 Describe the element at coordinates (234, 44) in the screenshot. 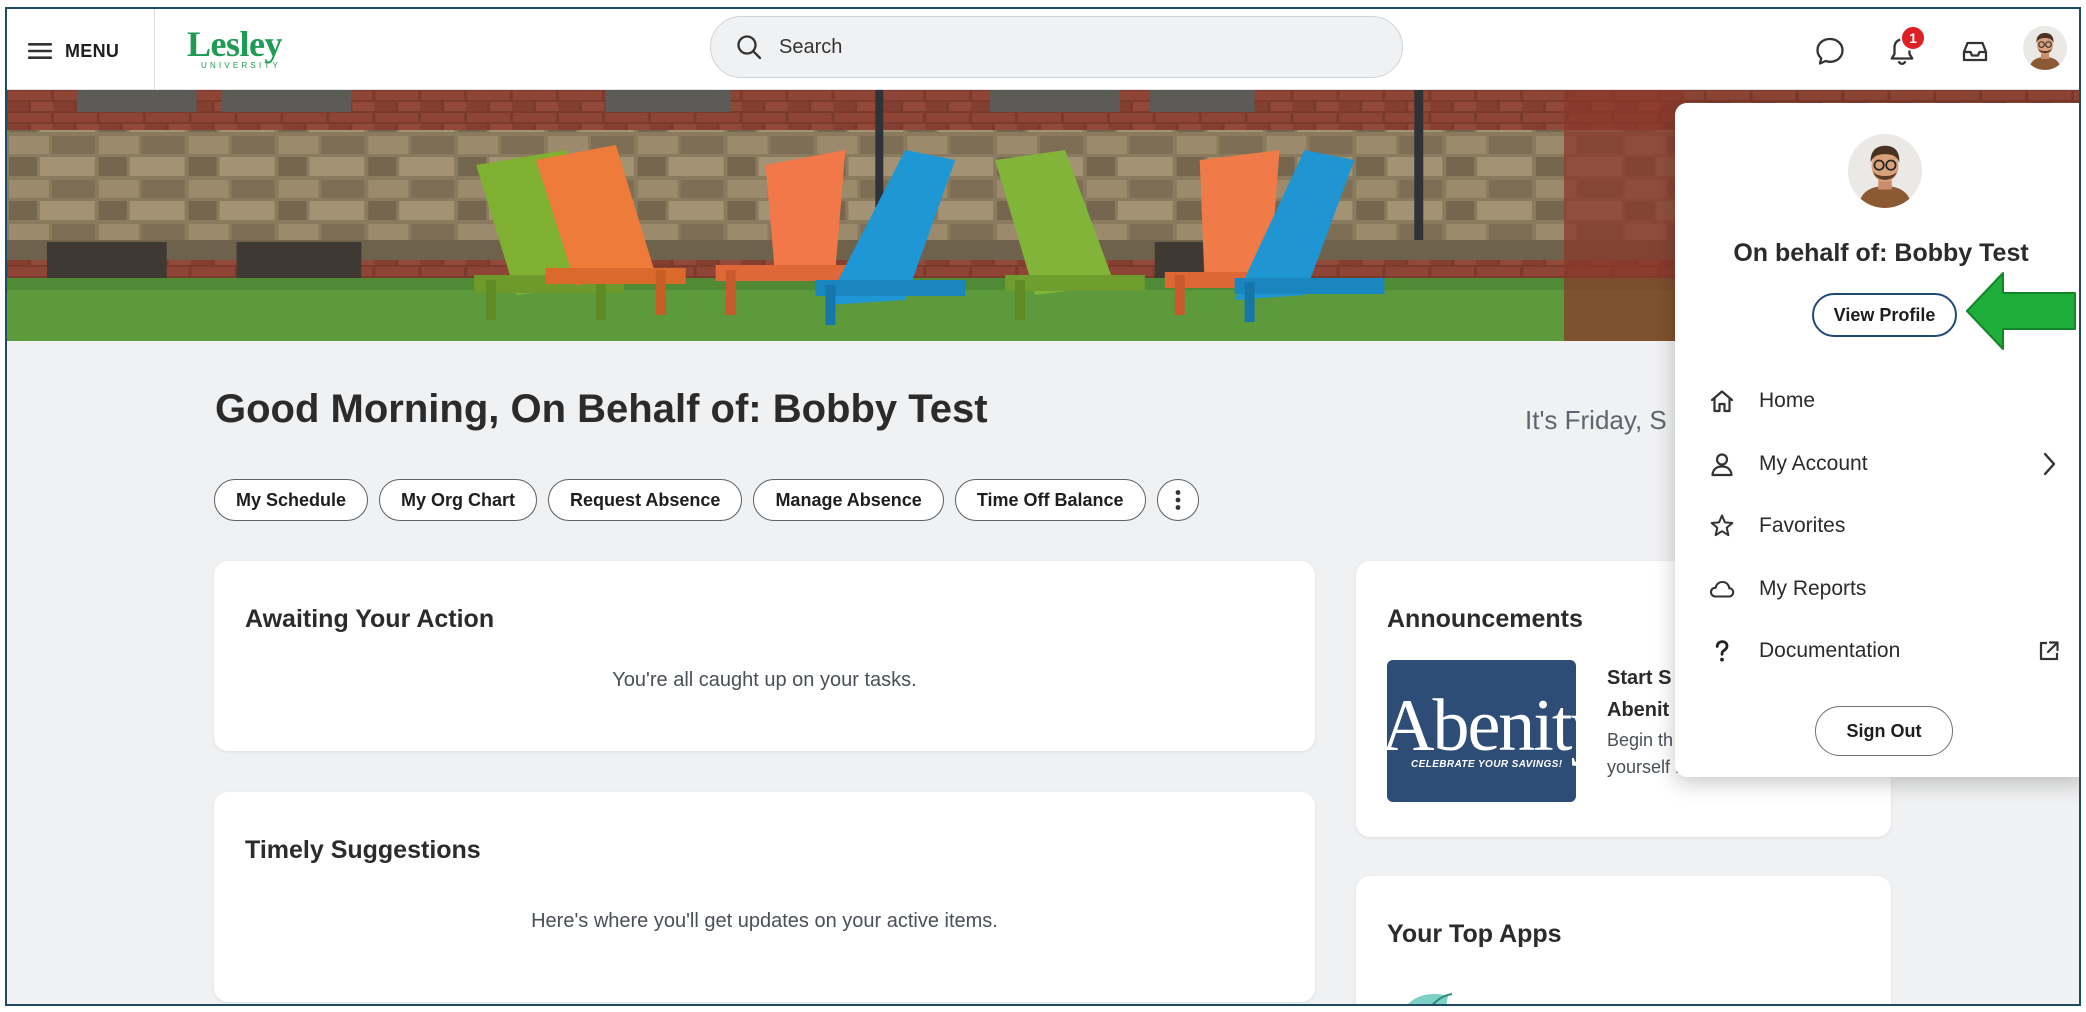

I see `logo-text: Lesley` at that location.